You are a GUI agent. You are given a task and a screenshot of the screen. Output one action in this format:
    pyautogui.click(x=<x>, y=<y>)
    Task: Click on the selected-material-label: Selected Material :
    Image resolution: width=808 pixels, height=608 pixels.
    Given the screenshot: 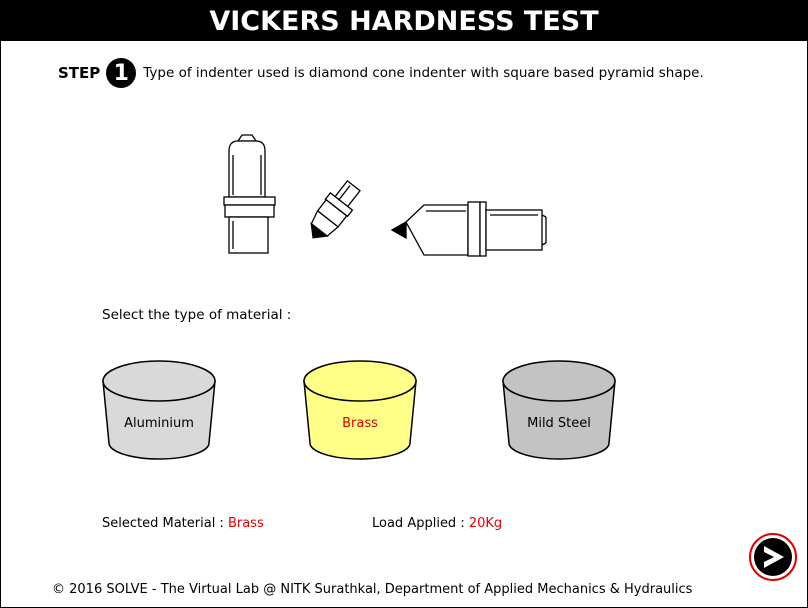 What is the action you would take?
    pyautogui.click(x=163, y=523)
    